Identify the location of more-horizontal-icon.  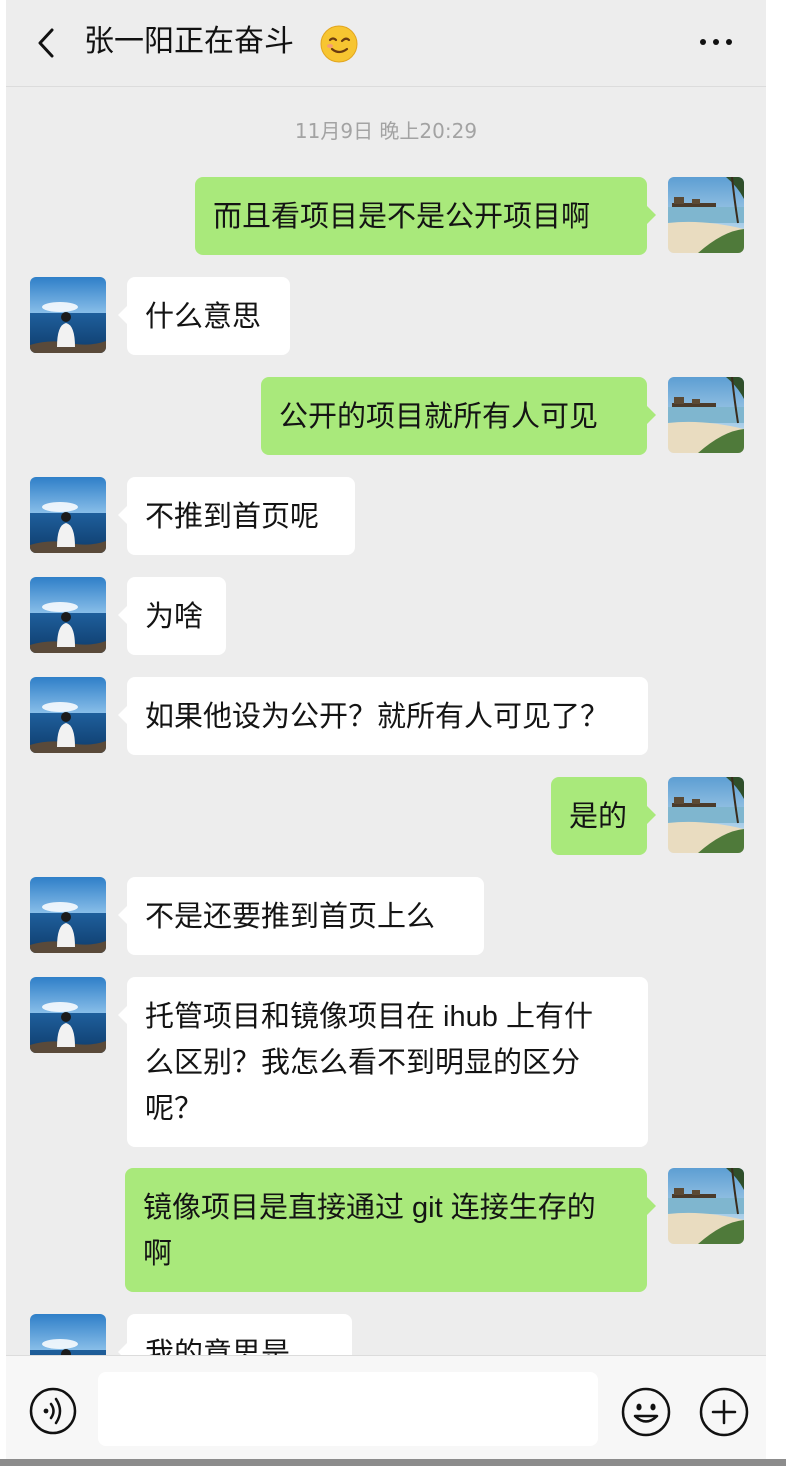
(716, 42).